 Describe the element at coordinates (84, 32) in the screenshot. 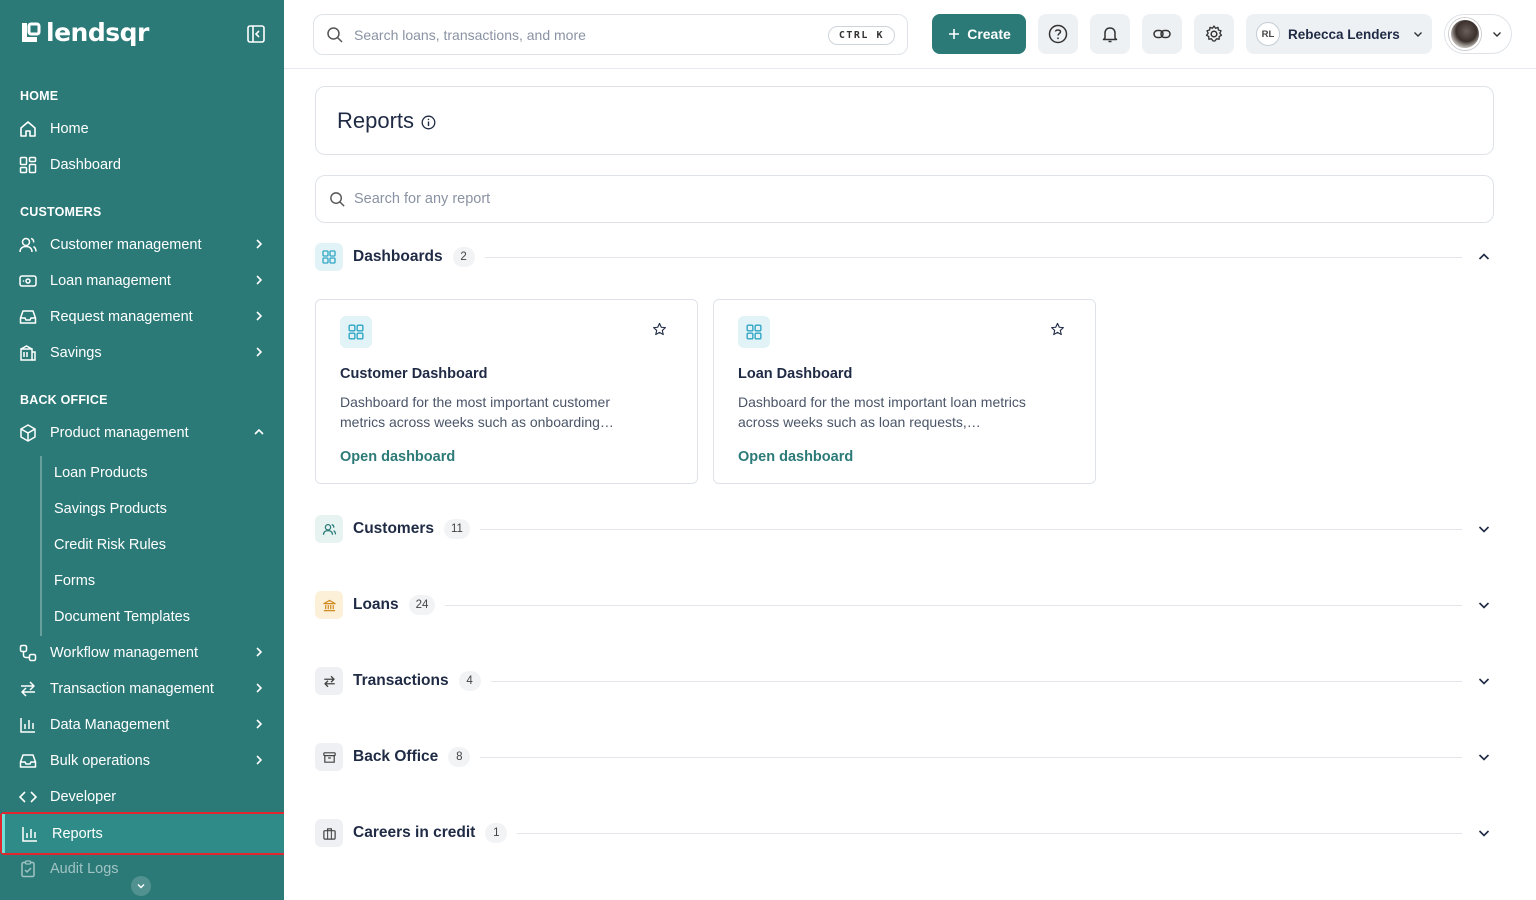

I see `lendsqr-logo: lendsqr` at that location.